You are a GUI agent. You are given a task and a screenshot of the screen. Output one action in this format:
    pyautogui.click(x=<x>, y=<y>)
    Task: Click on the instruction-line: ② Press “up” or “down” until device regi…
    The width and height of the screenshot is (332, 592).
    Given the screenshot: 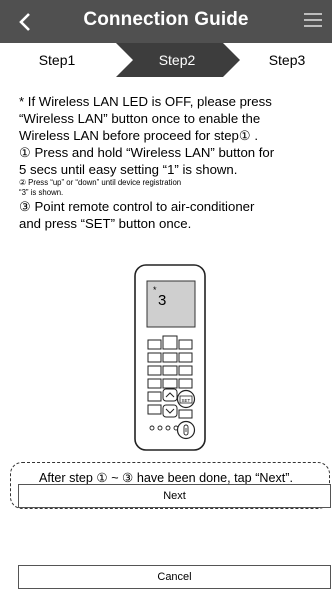 What is the action you would take?
    pyautogui.click(x=100, y=182)
    